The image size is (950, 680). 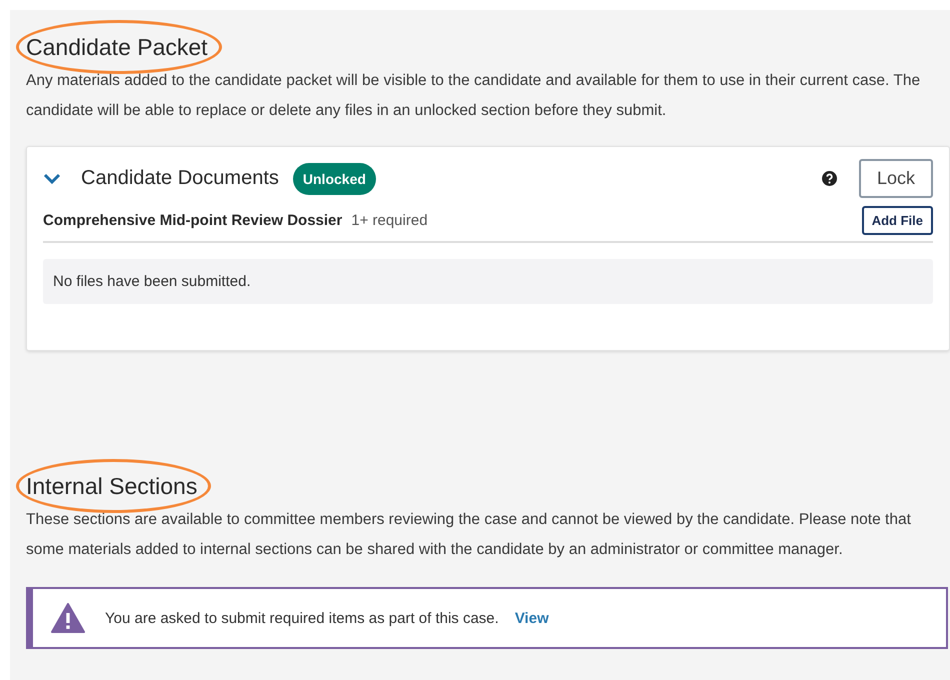 What do you see at coordinates (488, 281) in the screenshot?
I see `empty-message: No files have been submitted.` at bounding box center [488, 281].